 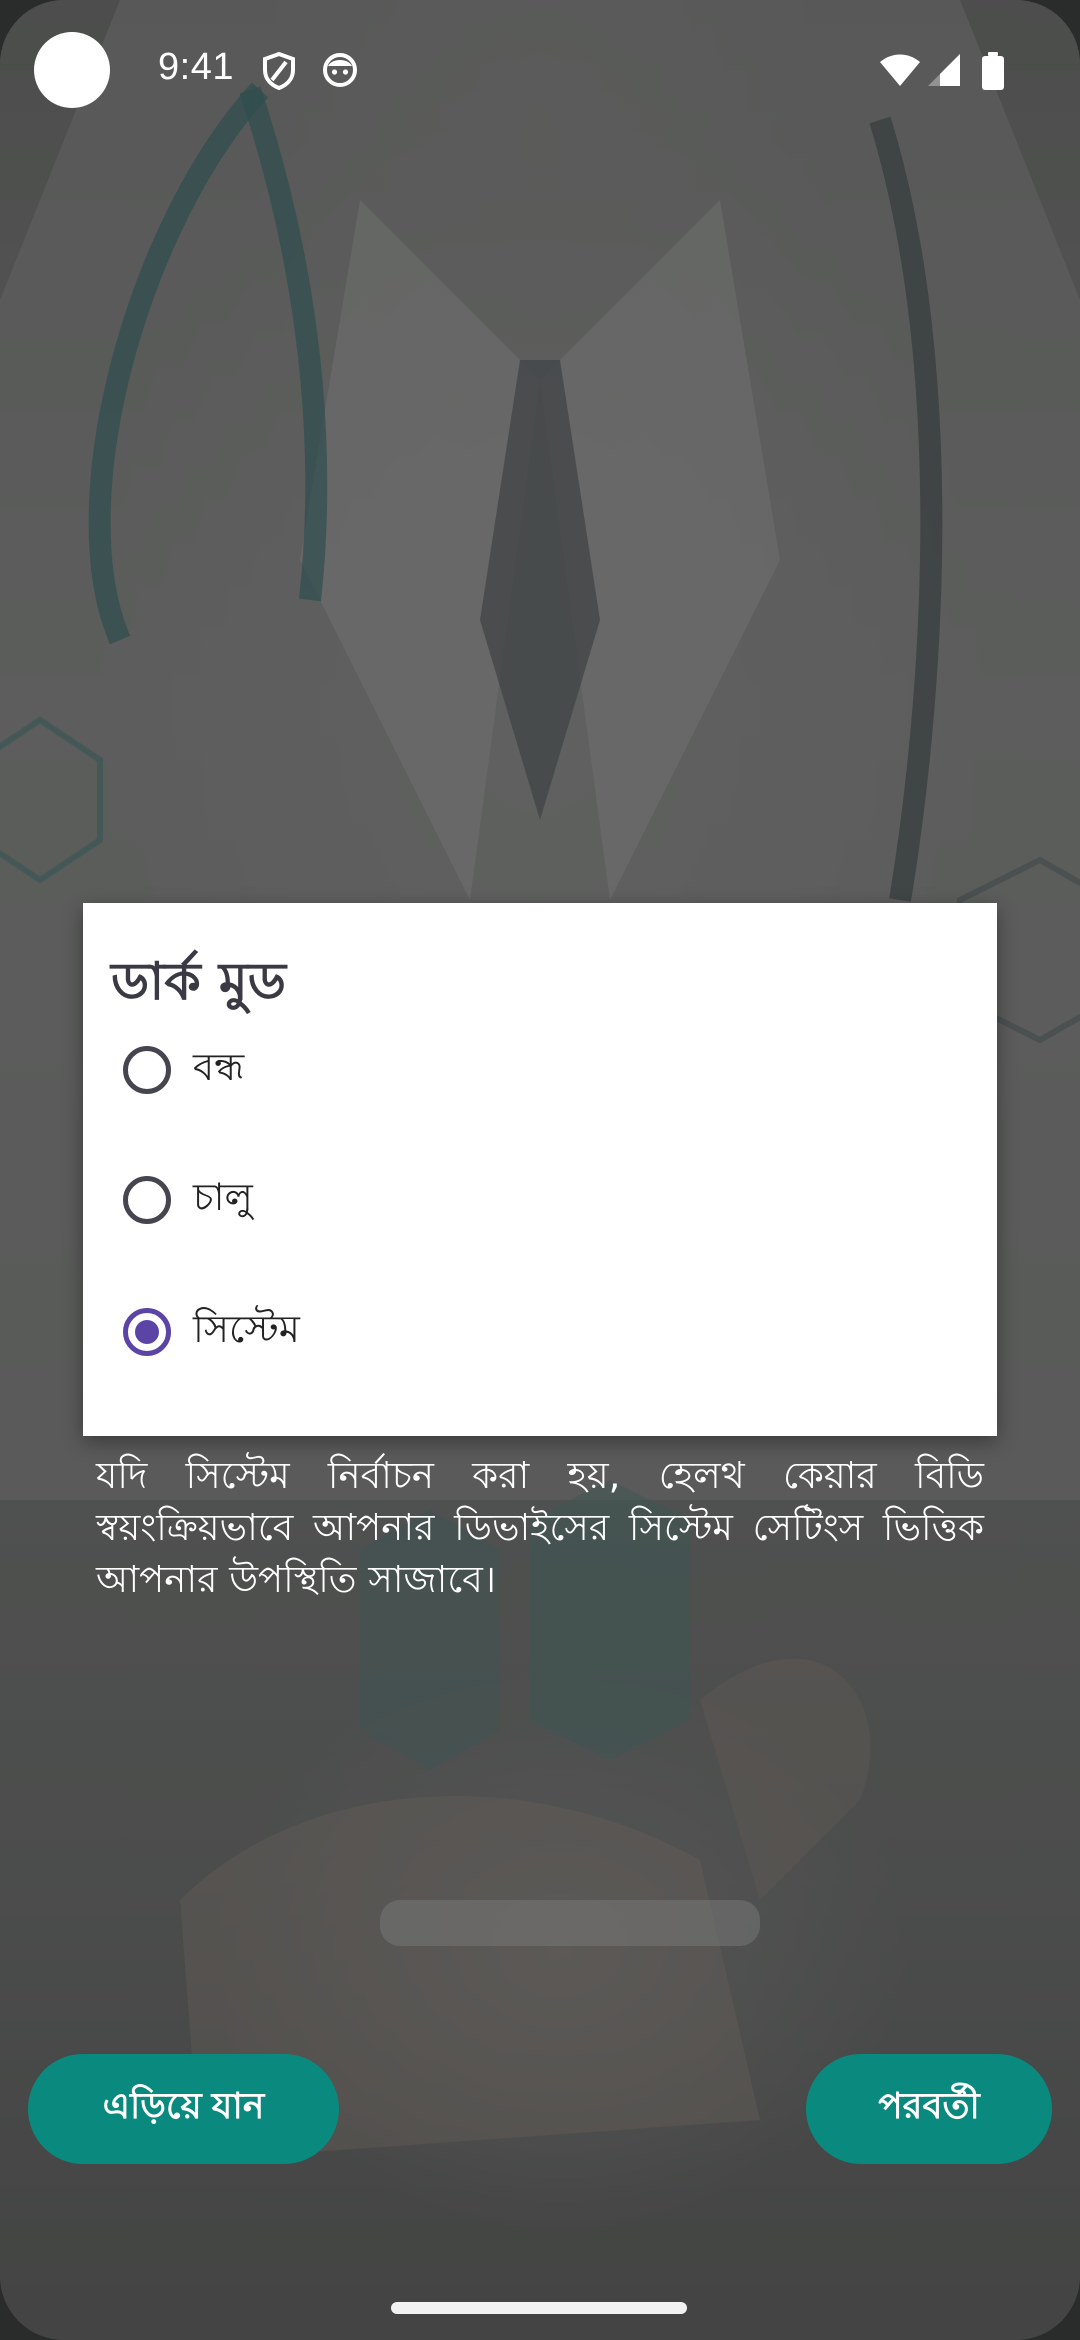 I want to click on home-indicator, so click(x=539, y=2308).